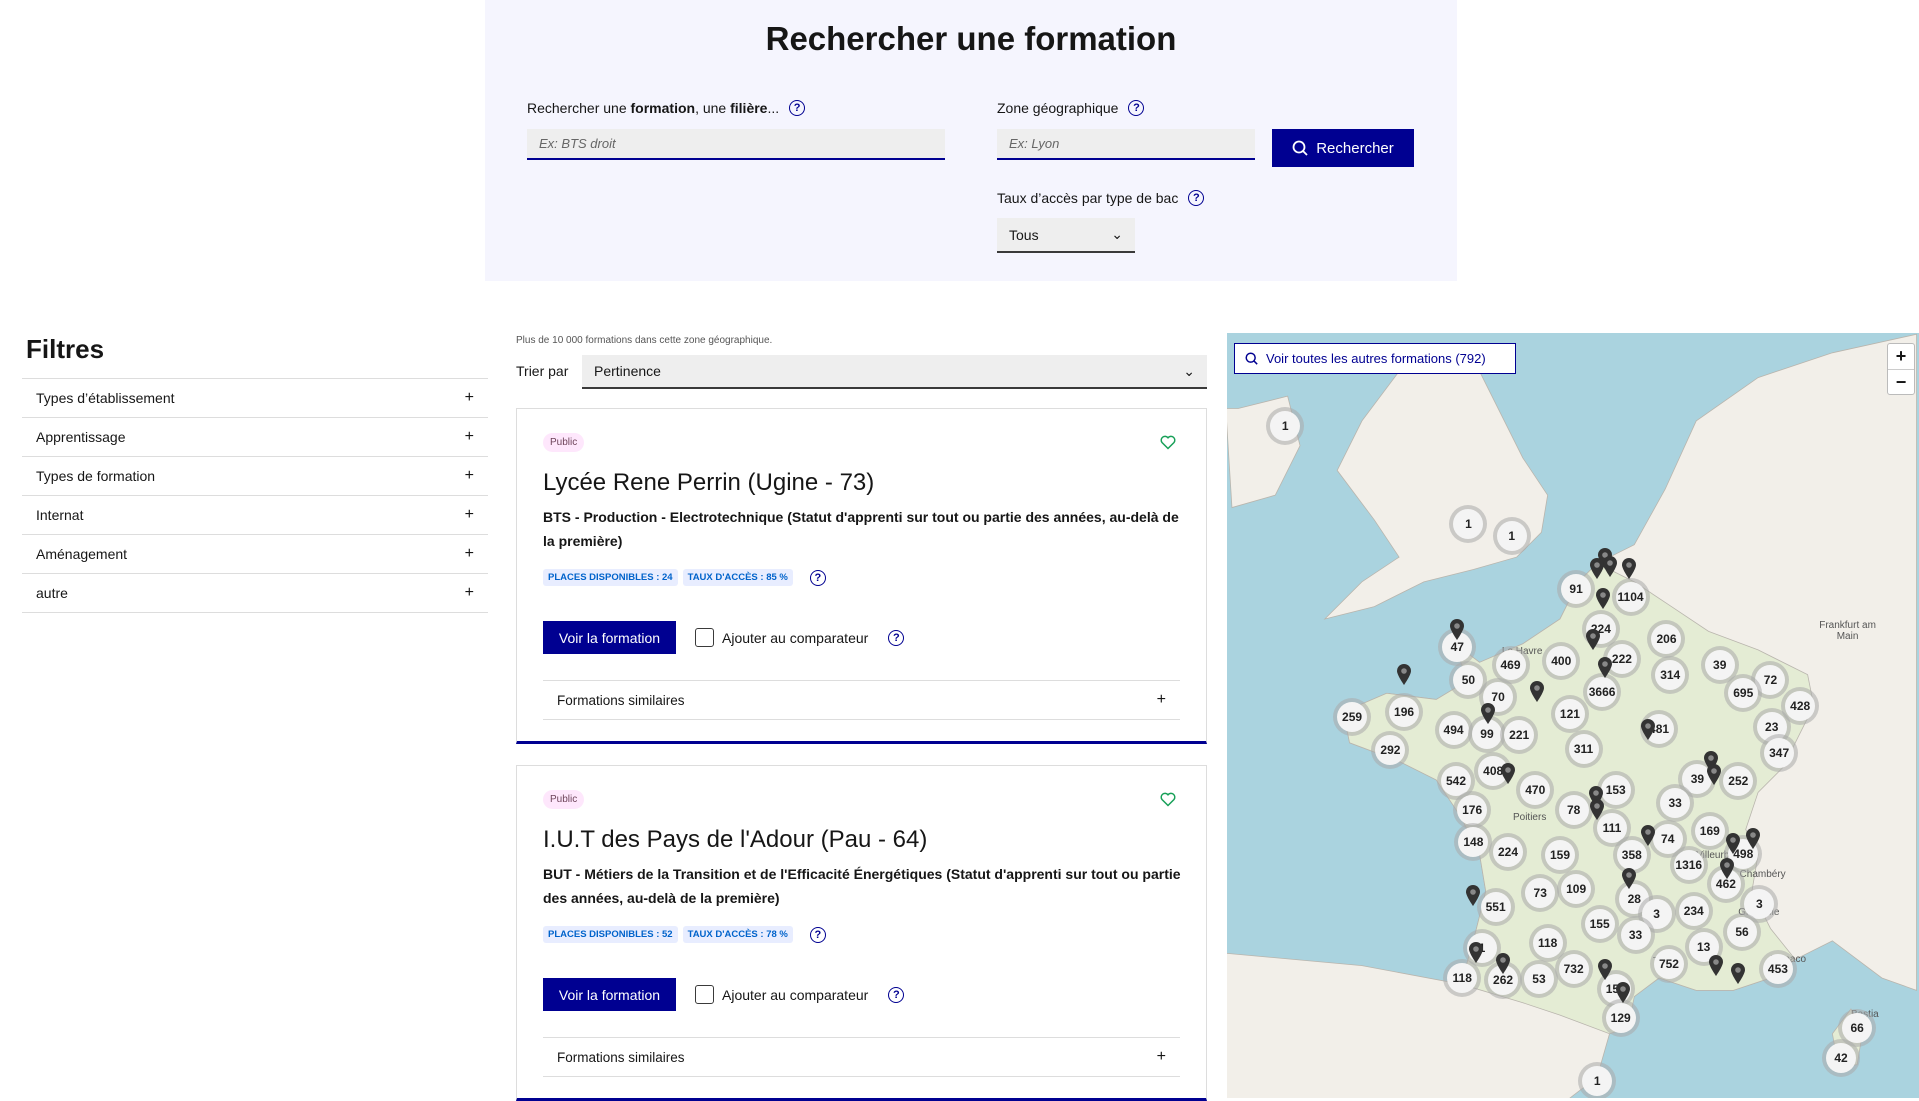 This screenshot has width=1919, height=1101. Describe the element at coordinates (1569, 714) in the screenshot. I see `map-cluster: 121` at that location.